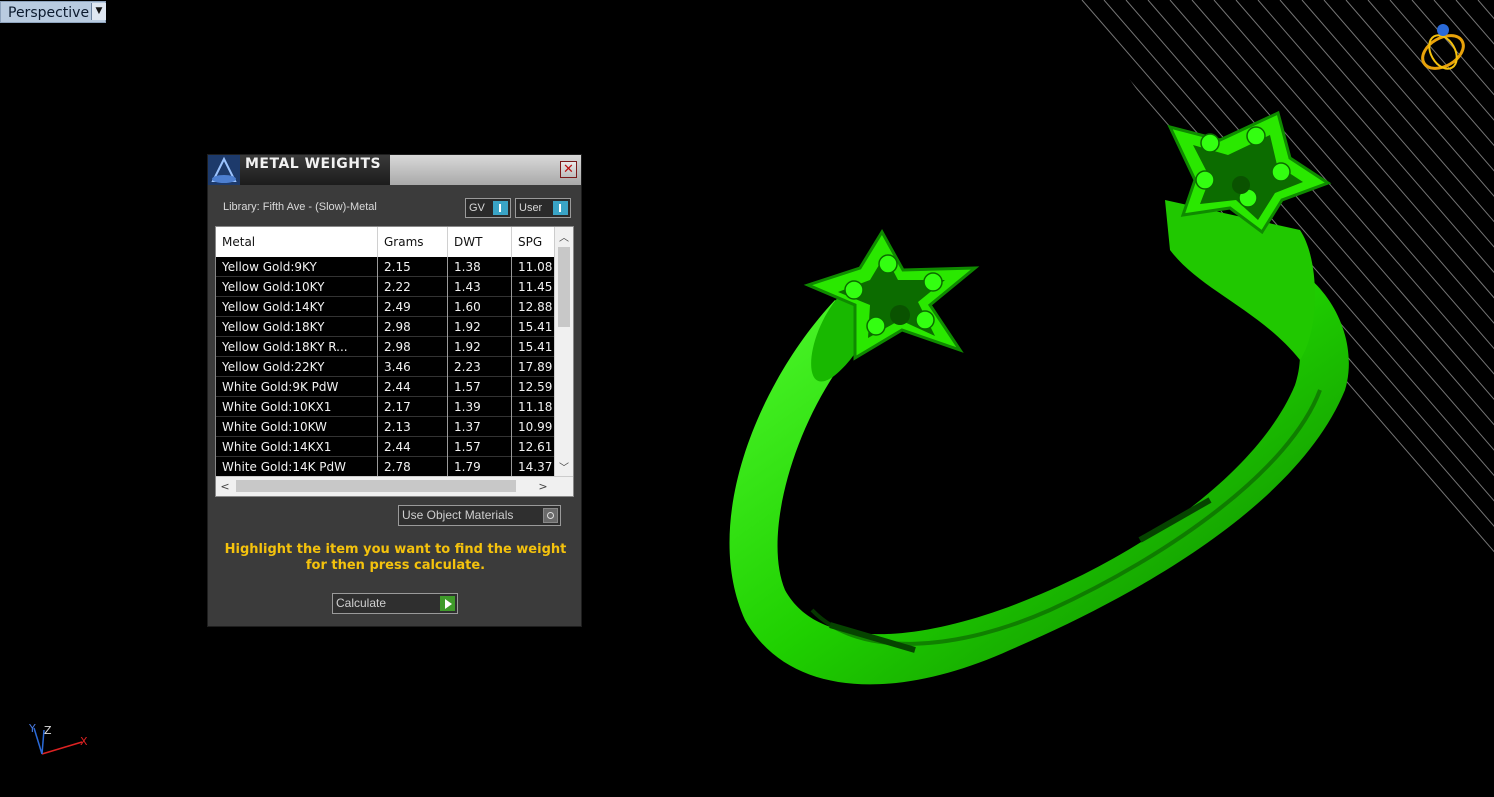 The image size is (1494, 797). Describe the element at coordinates (394, 170) in the screenshot. I see `panel-header: METAL WEIGHTS ✕` at that location.